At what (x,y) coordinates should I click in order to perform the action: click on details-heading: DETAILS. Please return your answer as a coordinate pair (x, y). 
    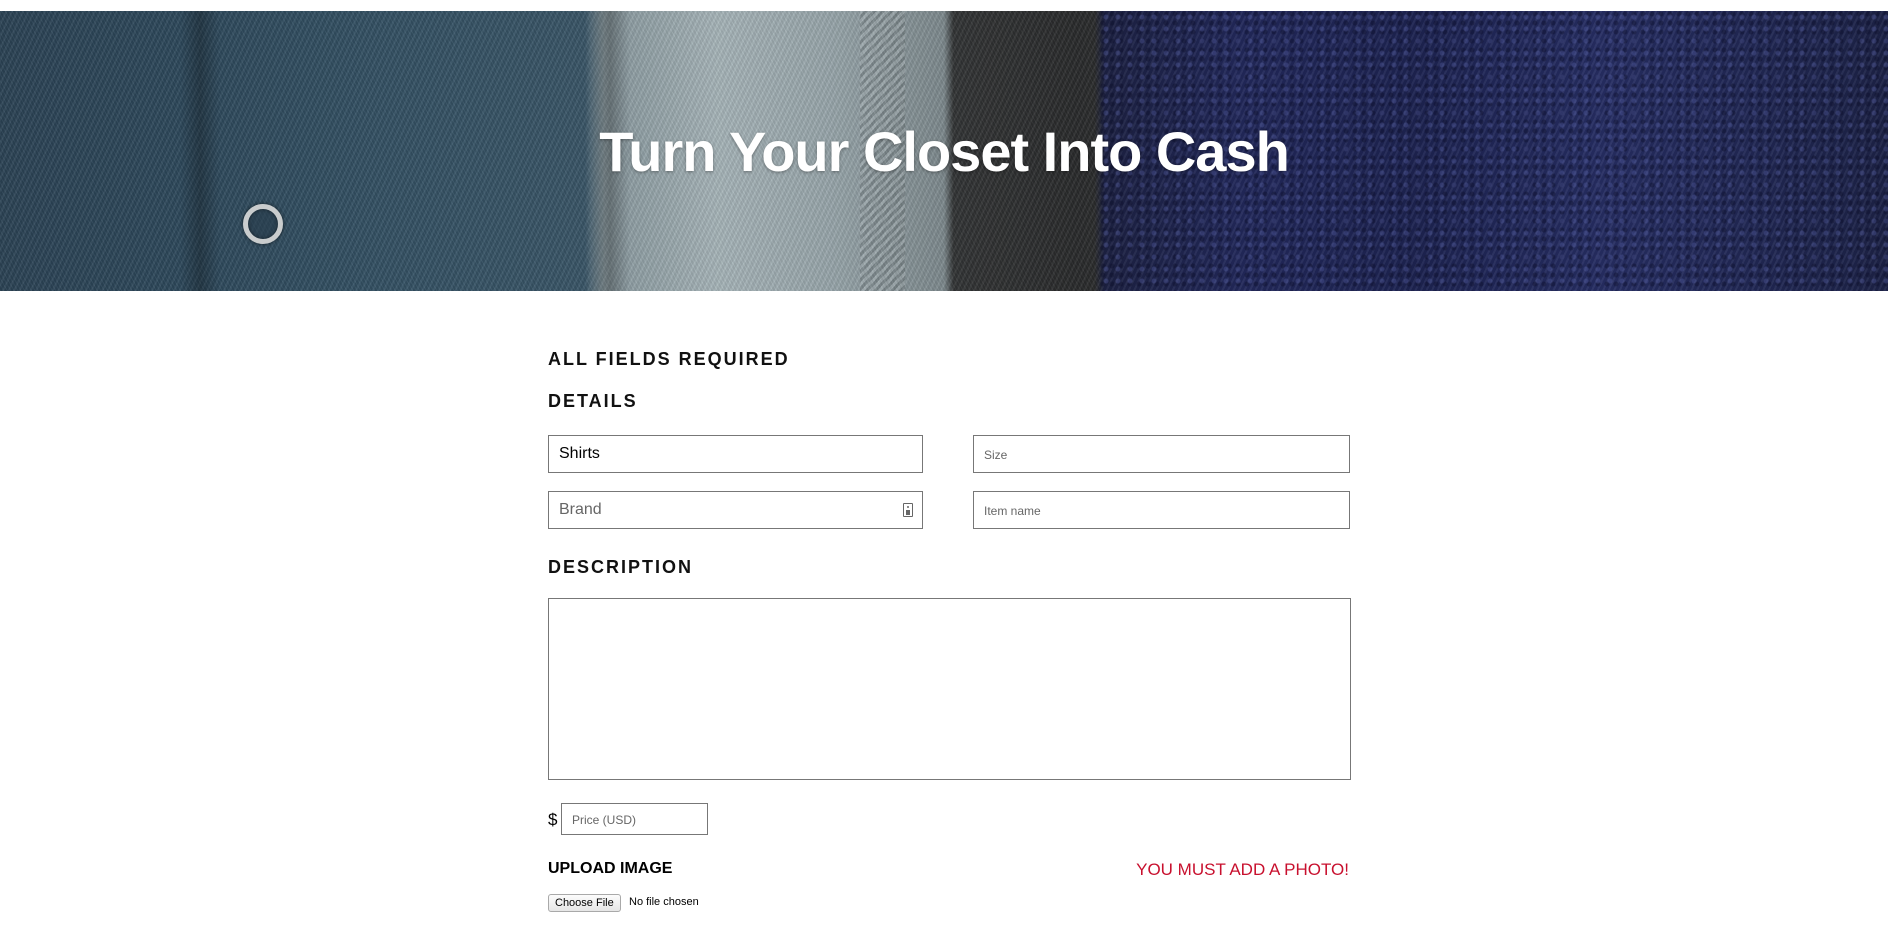
    Looking at the image, I should click on (593, 401).